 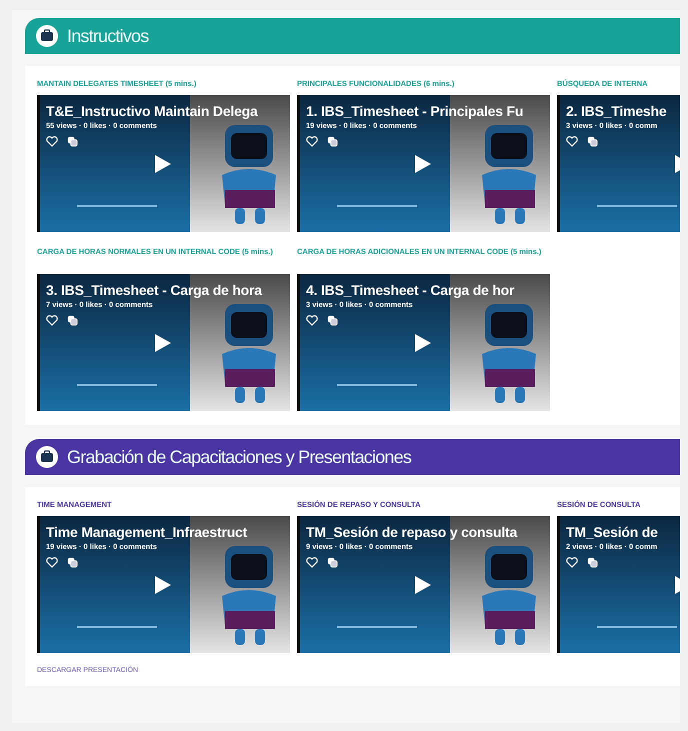 I want to click on video-title: TM_Sesión de repaso y consulta, so click(x=412, y=532).